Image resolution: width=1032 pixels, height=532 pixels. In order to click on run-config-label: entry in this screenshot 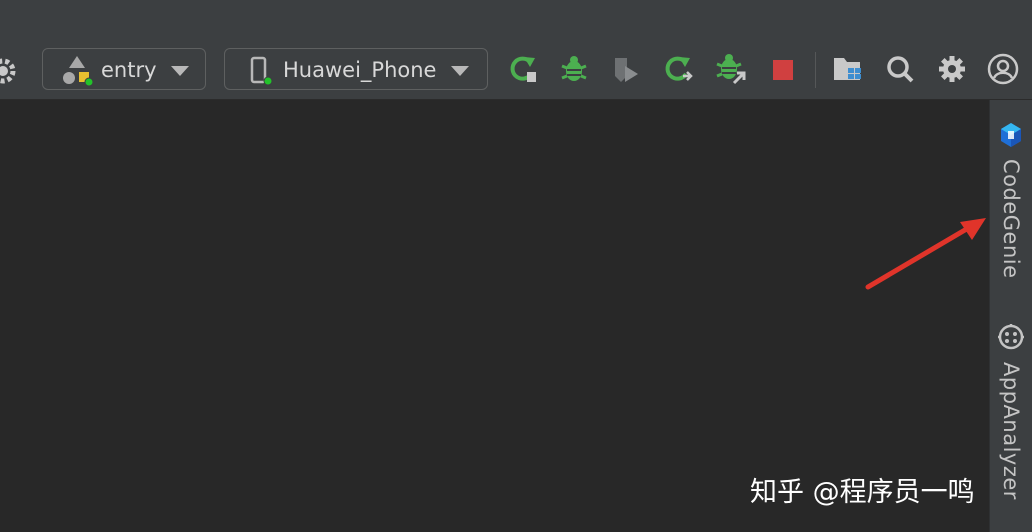, I will do `click(129, 70)`.